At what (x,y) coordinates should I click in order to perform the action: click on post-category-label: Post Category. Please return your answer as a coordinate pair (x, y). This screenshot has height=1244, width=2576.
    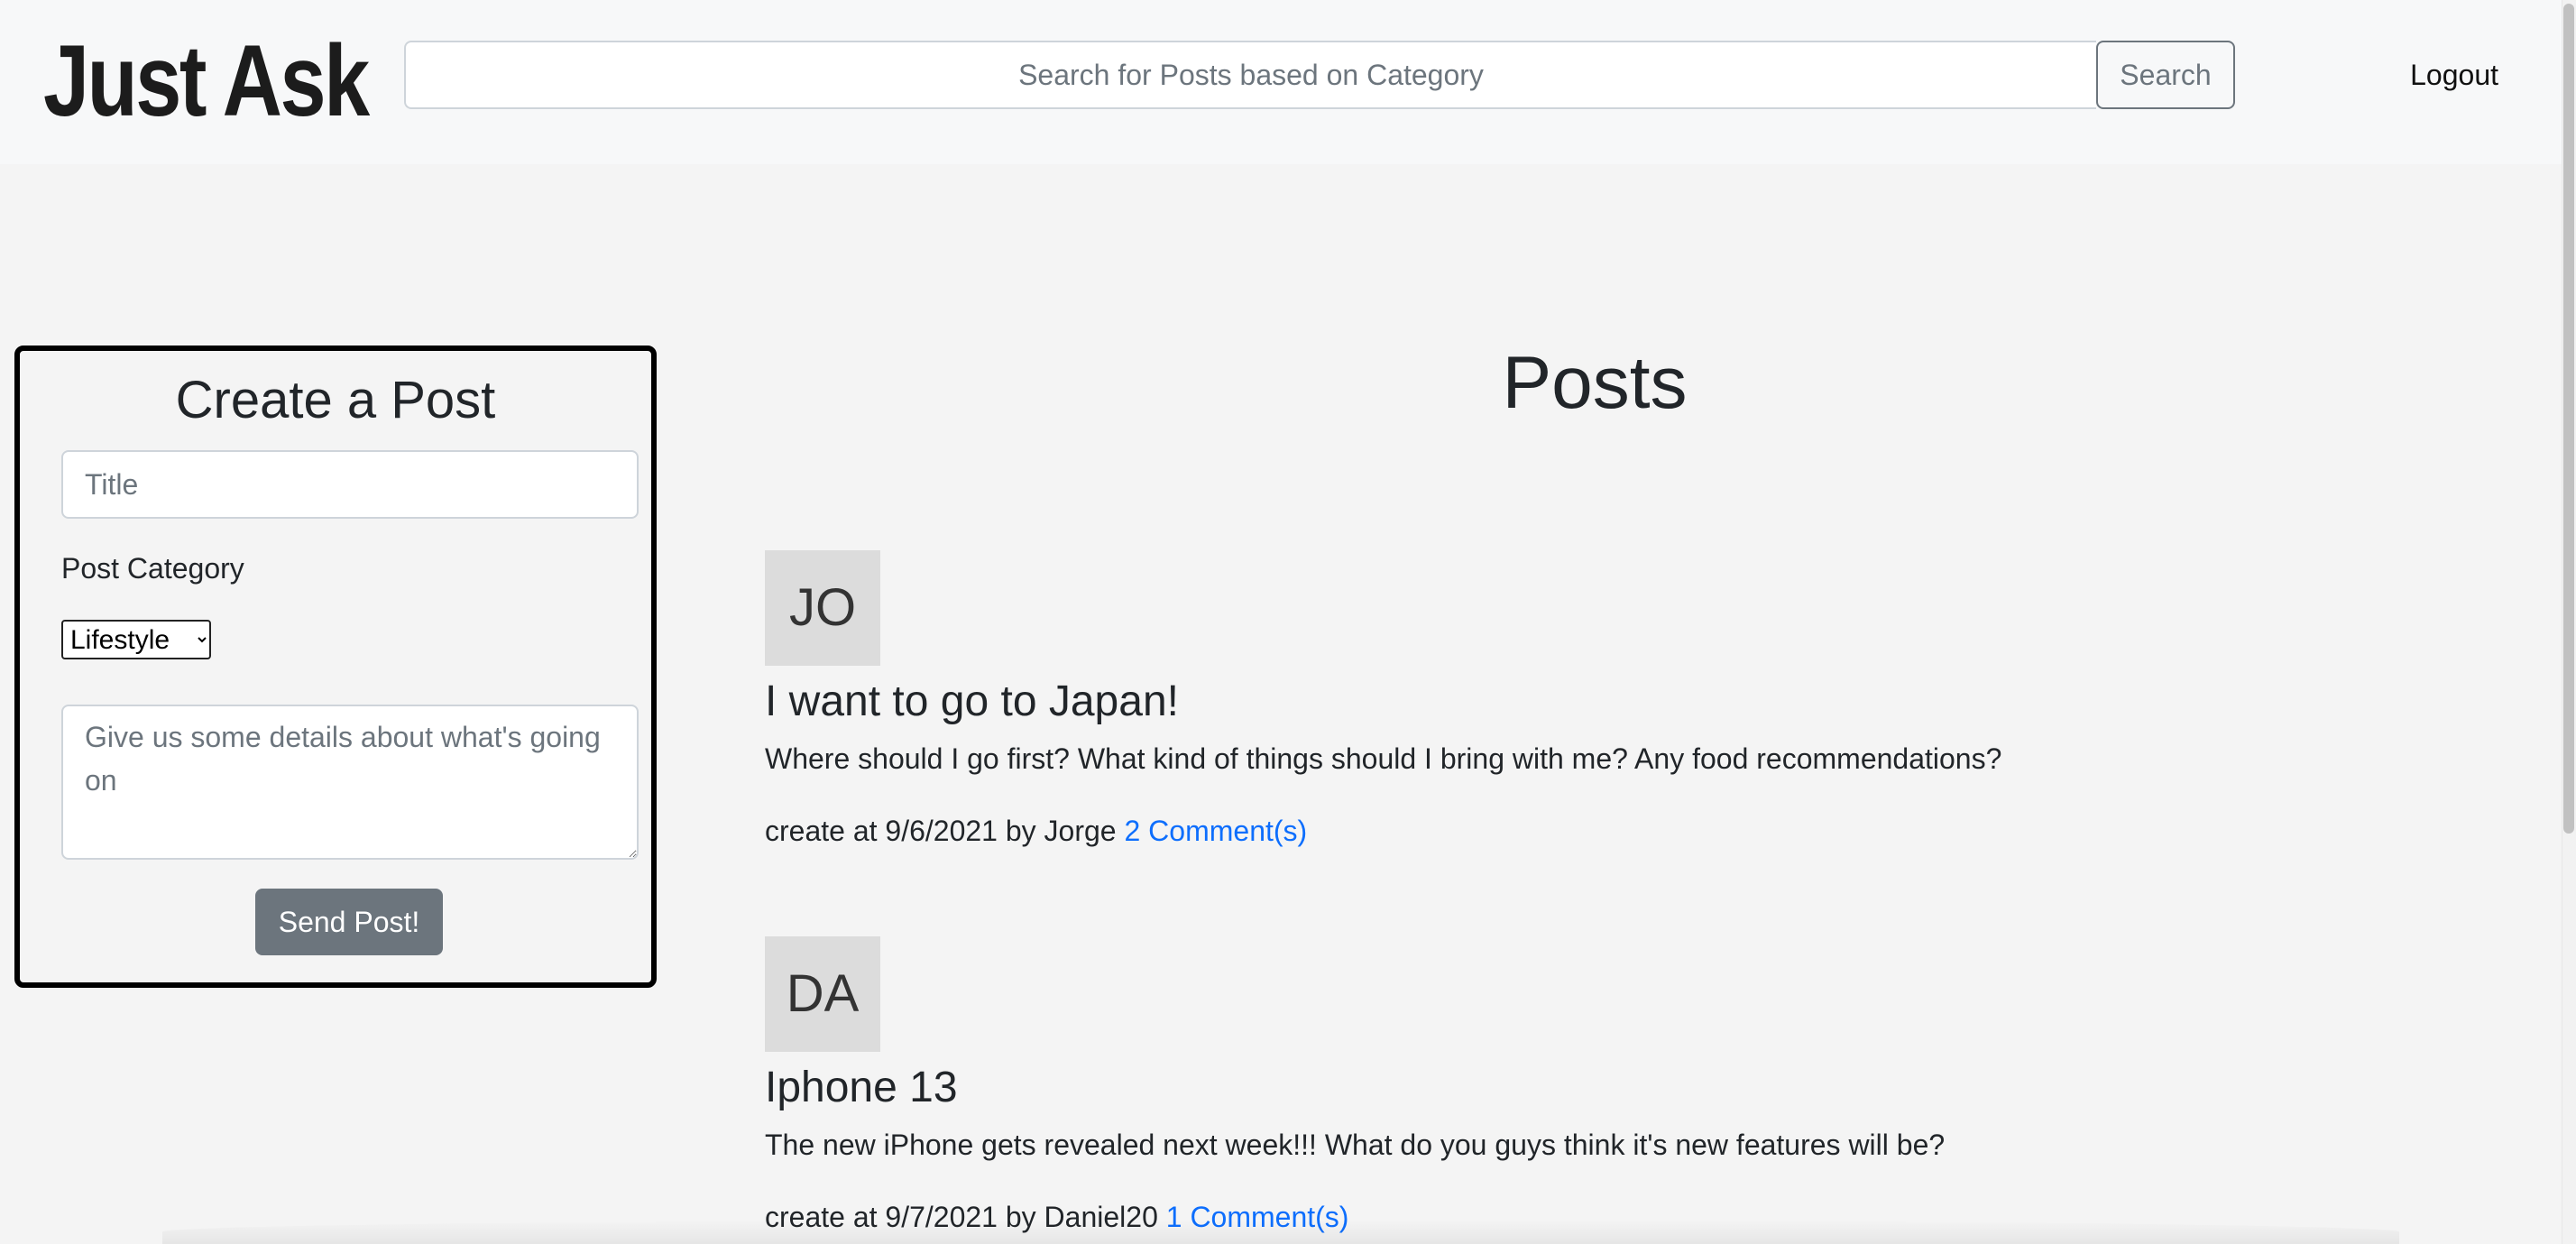
    Looking at the image, I should click on (152, 568).